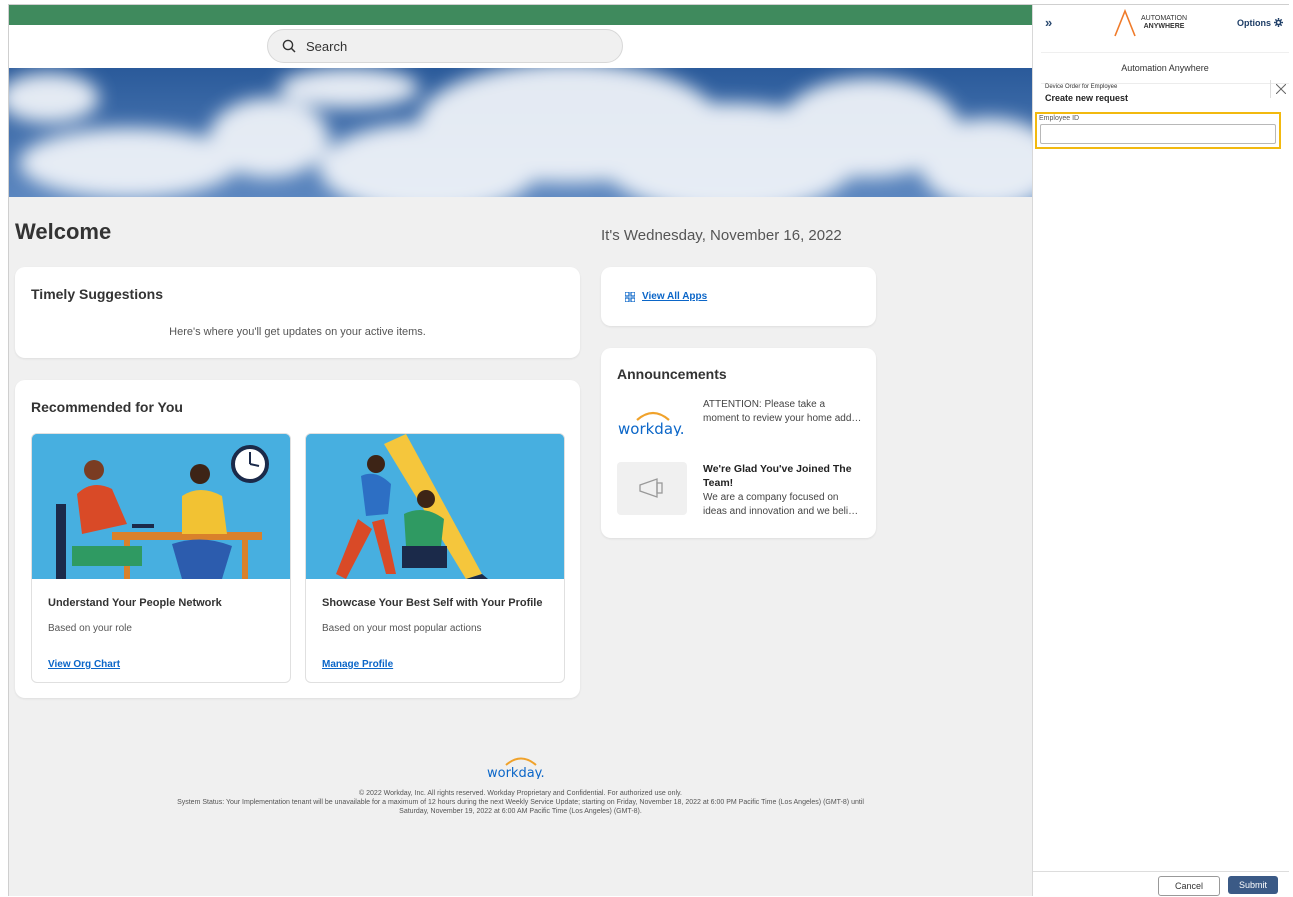 This screenshot has height=897, width=1293. What do you see at coordinates (1189, 886) in the screenshot?
I see `cancel-button: Cancel` at bounding box center [1189, 886].